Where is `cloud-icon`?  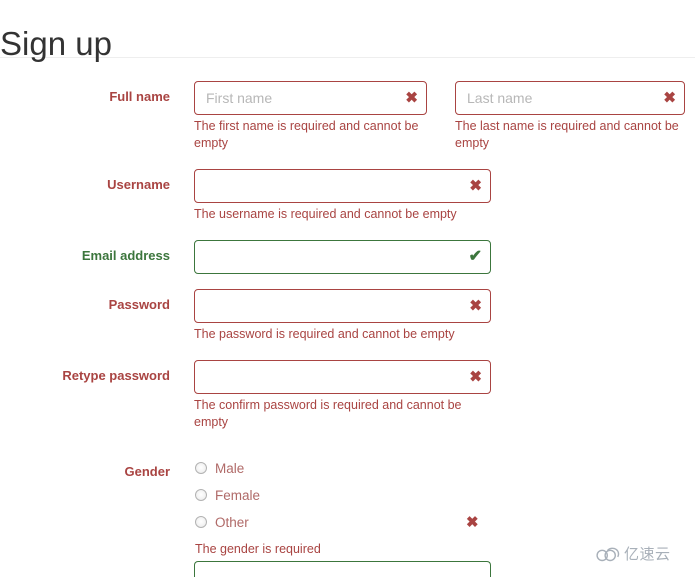 cloud-icon is located at coordinates (608, 554).